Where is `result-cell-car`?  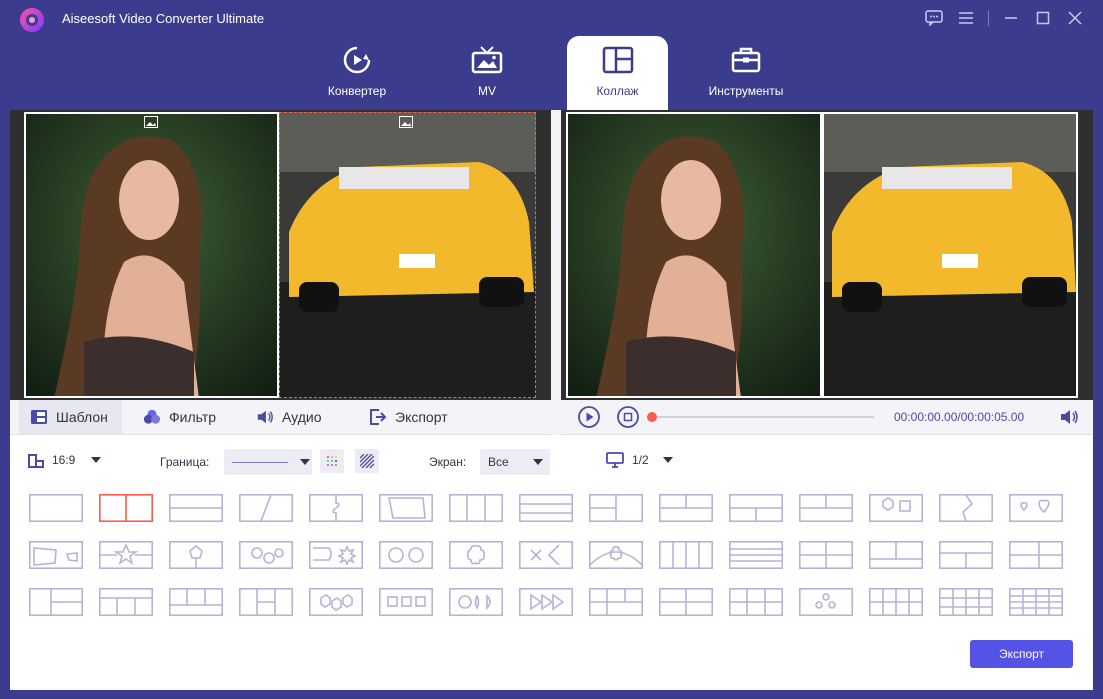
result-cell-car is located at coordinates (950, 255).